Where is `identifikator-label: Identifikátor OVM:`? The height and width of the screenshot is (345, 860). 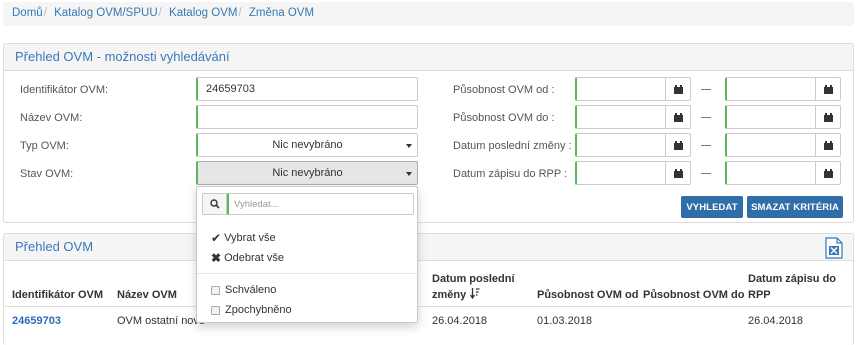 identifikator-label: Identifikátor OVM: is located at coordinates (64, 90).